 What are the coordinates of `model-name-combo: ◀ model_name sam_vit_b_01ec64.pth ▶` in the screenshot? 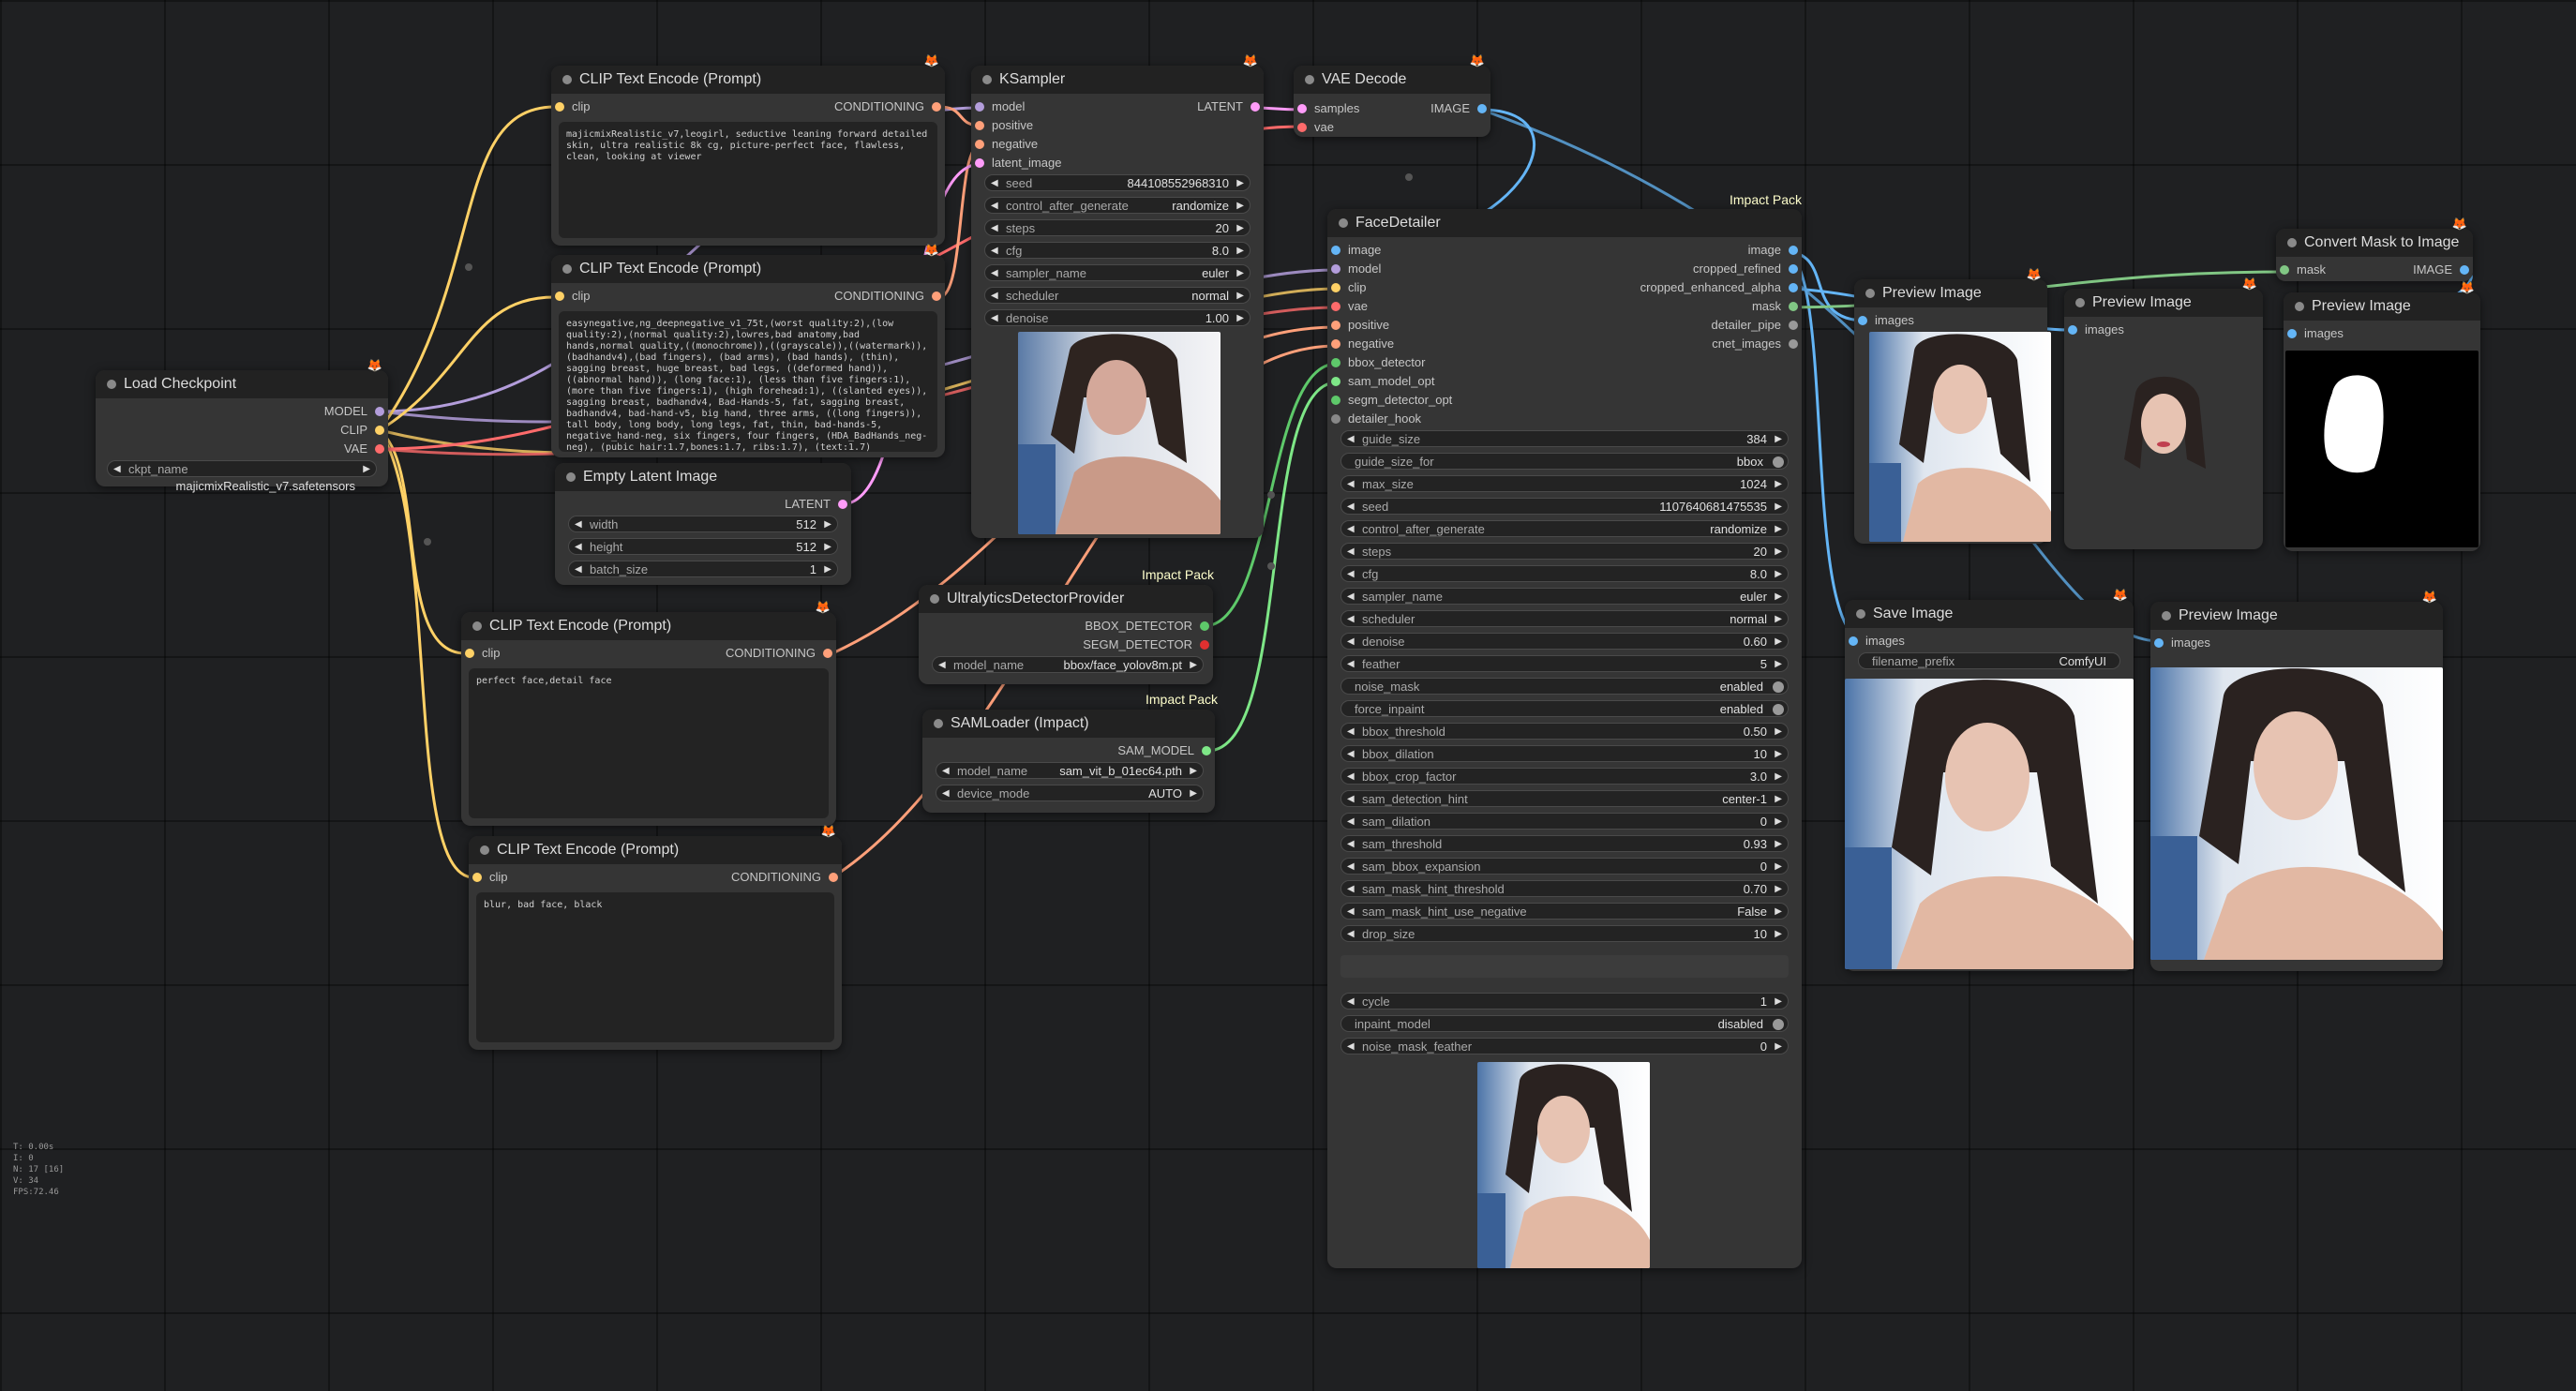 It's located at (1070, 770).